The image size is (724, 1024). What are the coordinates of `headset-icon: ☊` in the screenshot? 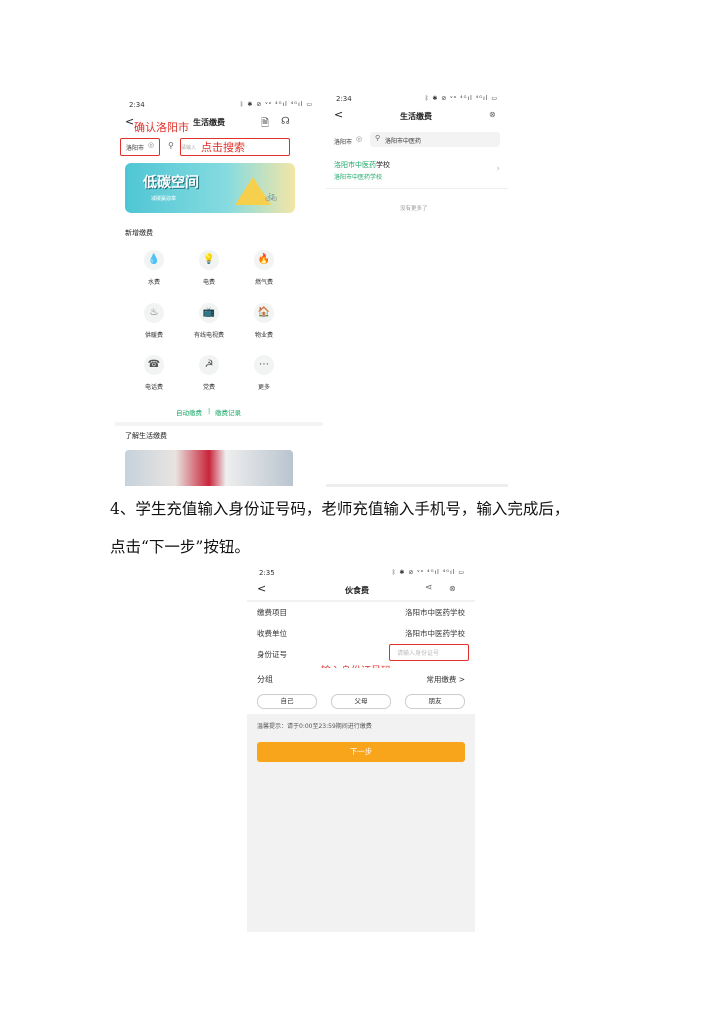 It's located at (285, 121).